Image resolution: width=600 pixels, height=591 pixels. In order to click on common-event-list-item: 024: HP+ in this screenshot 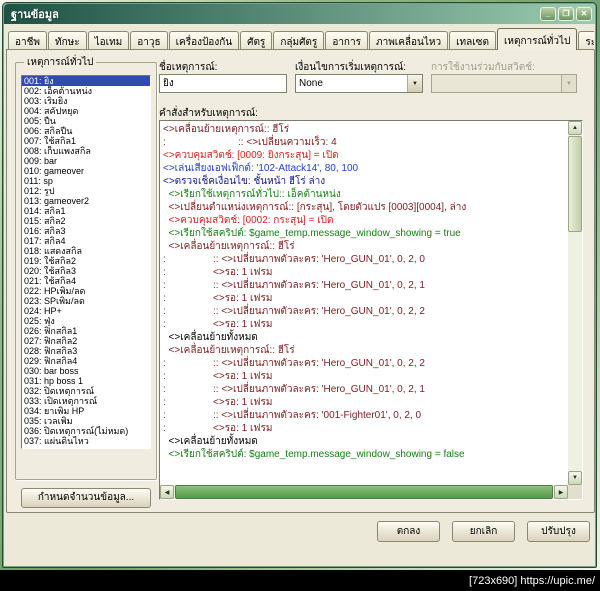, I will do `click(86, 311)`.